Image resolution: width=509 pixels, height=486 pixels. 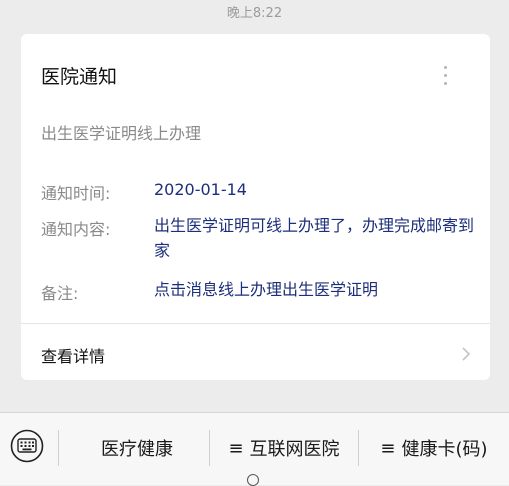 I want to click on menu-item-internet-hospital: ≡ 互联网医院, so click(x=284, y=448).